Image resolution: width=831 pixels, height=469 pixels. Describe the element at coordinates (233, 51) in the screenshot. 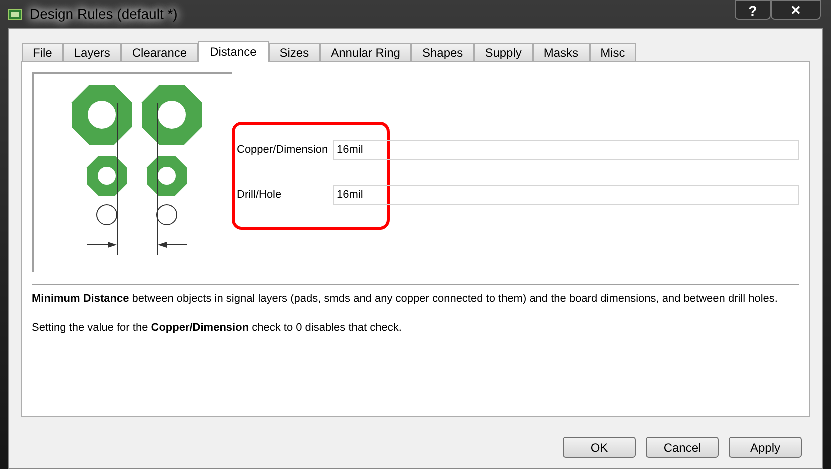

I see `tab: Distance` at that location.